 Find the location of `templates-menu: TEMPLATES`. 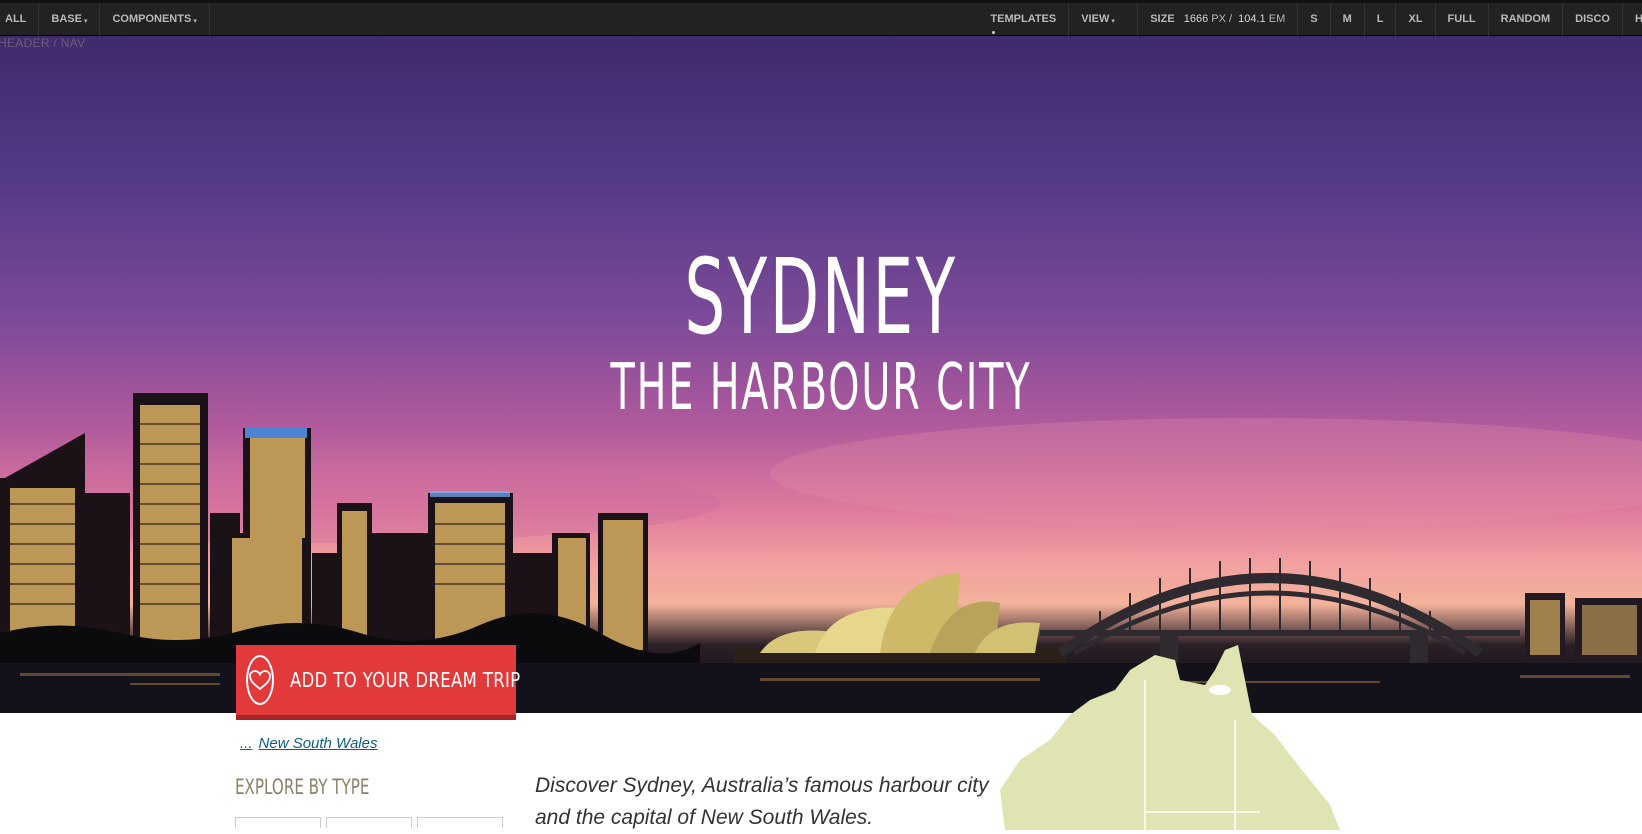

templates-menu: TEMPLATES is located at coordinates (1024, 19).